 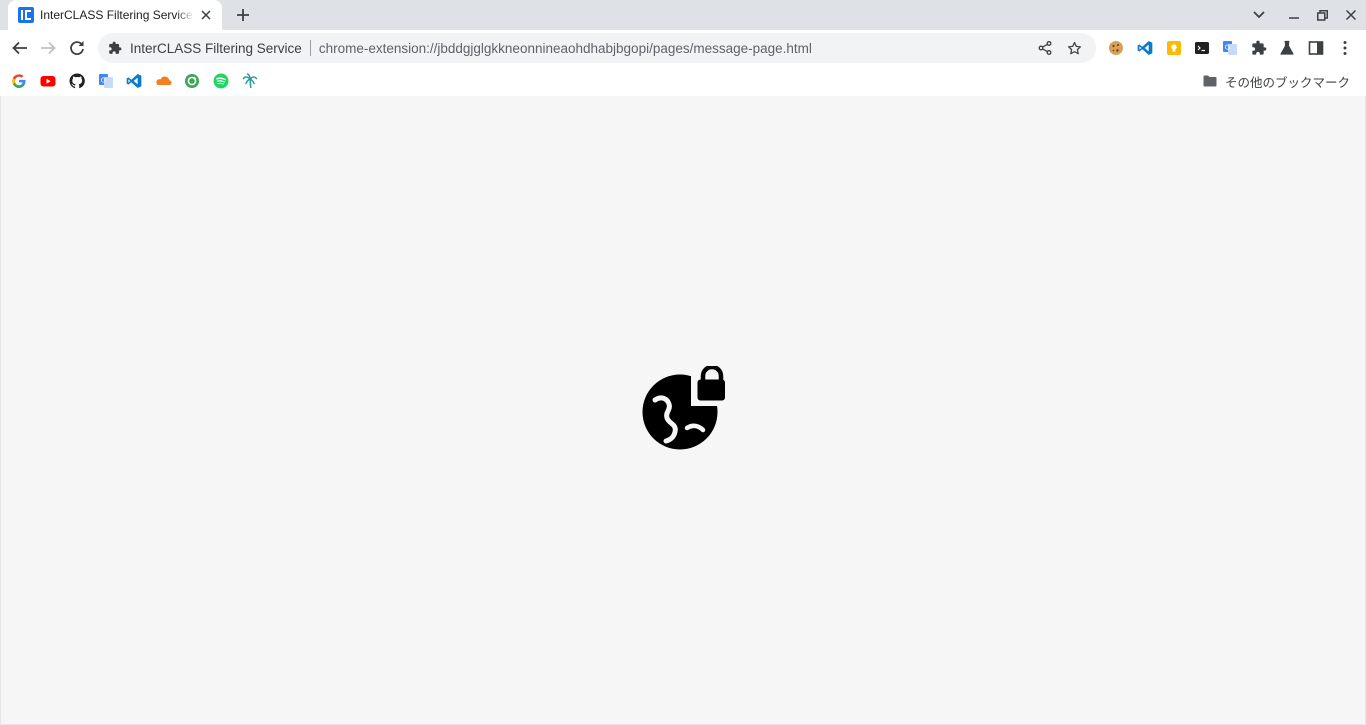 What do you see at coordinates (683, 81) in the screenshot?
I see `bookmarks-bar: G その他のブックマーク` at bounding box center [683, 81].